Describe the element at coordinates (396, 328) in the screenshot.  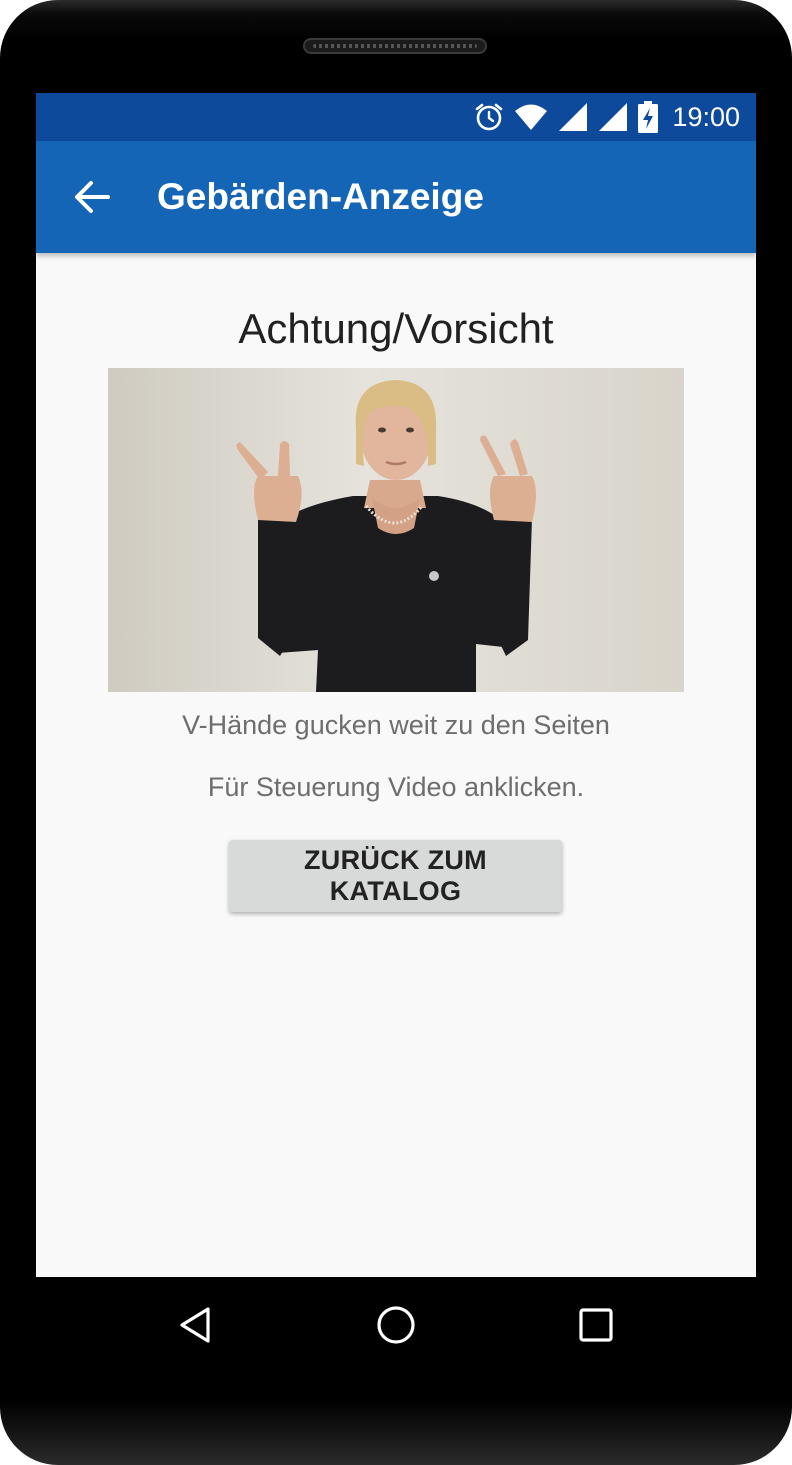
I see `sign-title: Achtung/Vorsicht` at that location.